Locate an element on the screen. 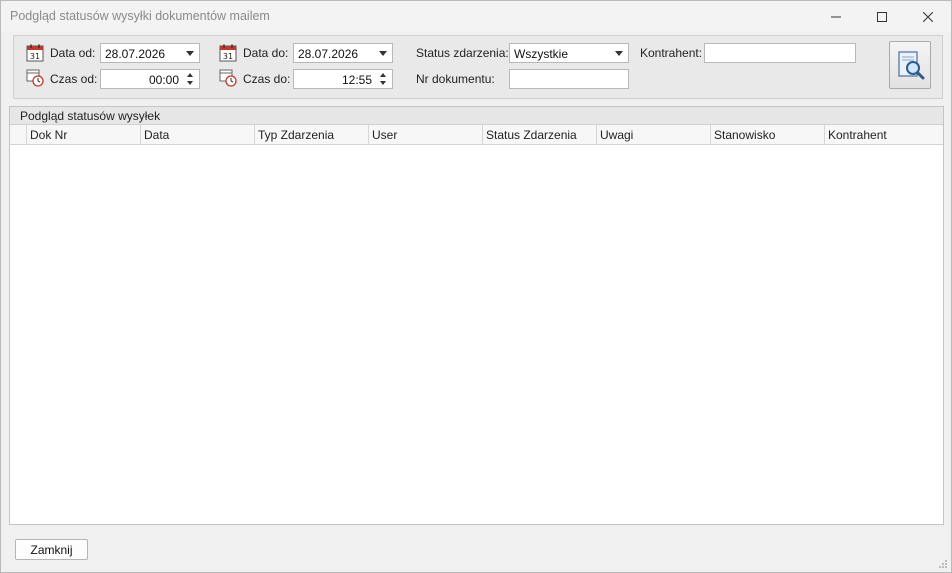  column-header-status-zdarzenia: Status Zdarzenia is located at coordinates (539, 135).